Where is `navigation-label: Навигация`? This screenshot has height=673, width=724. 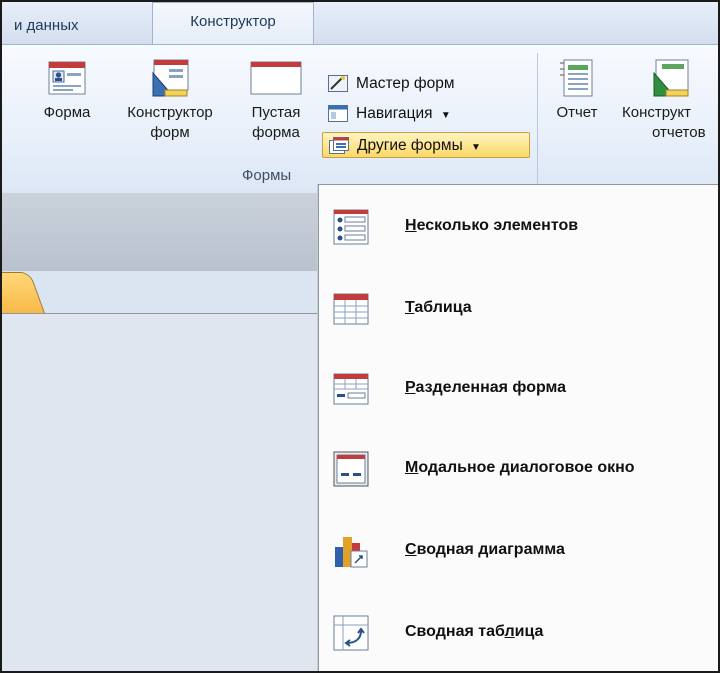
navigation-label: Навигация is located at coordinates (394, 113).